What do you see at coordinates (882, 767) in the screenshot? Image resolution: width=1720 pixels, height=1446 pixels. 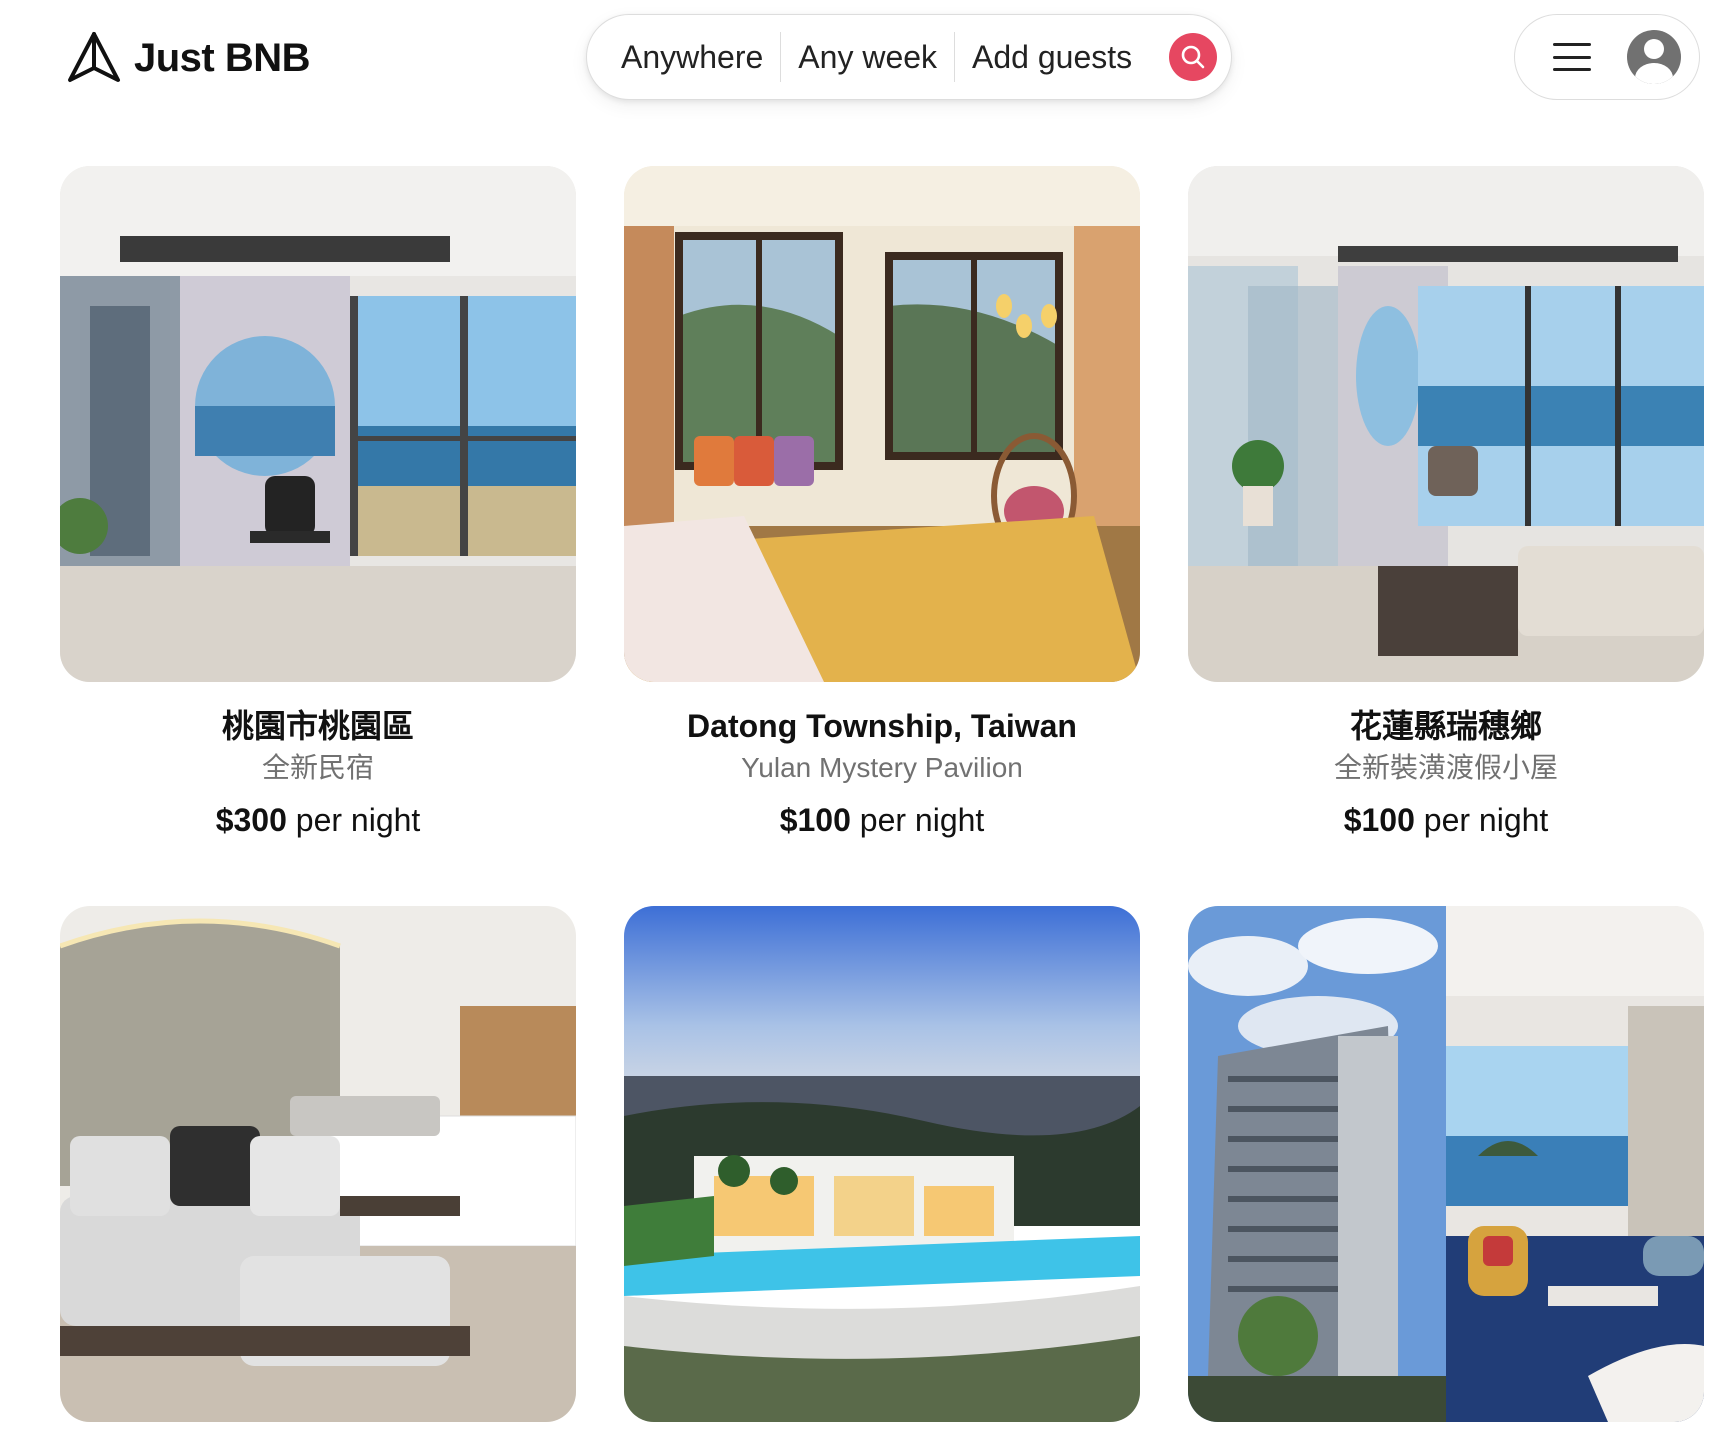 I see `listing-subtitle: Yulan Mystery Pavilion` at bounding box center [882, 767].